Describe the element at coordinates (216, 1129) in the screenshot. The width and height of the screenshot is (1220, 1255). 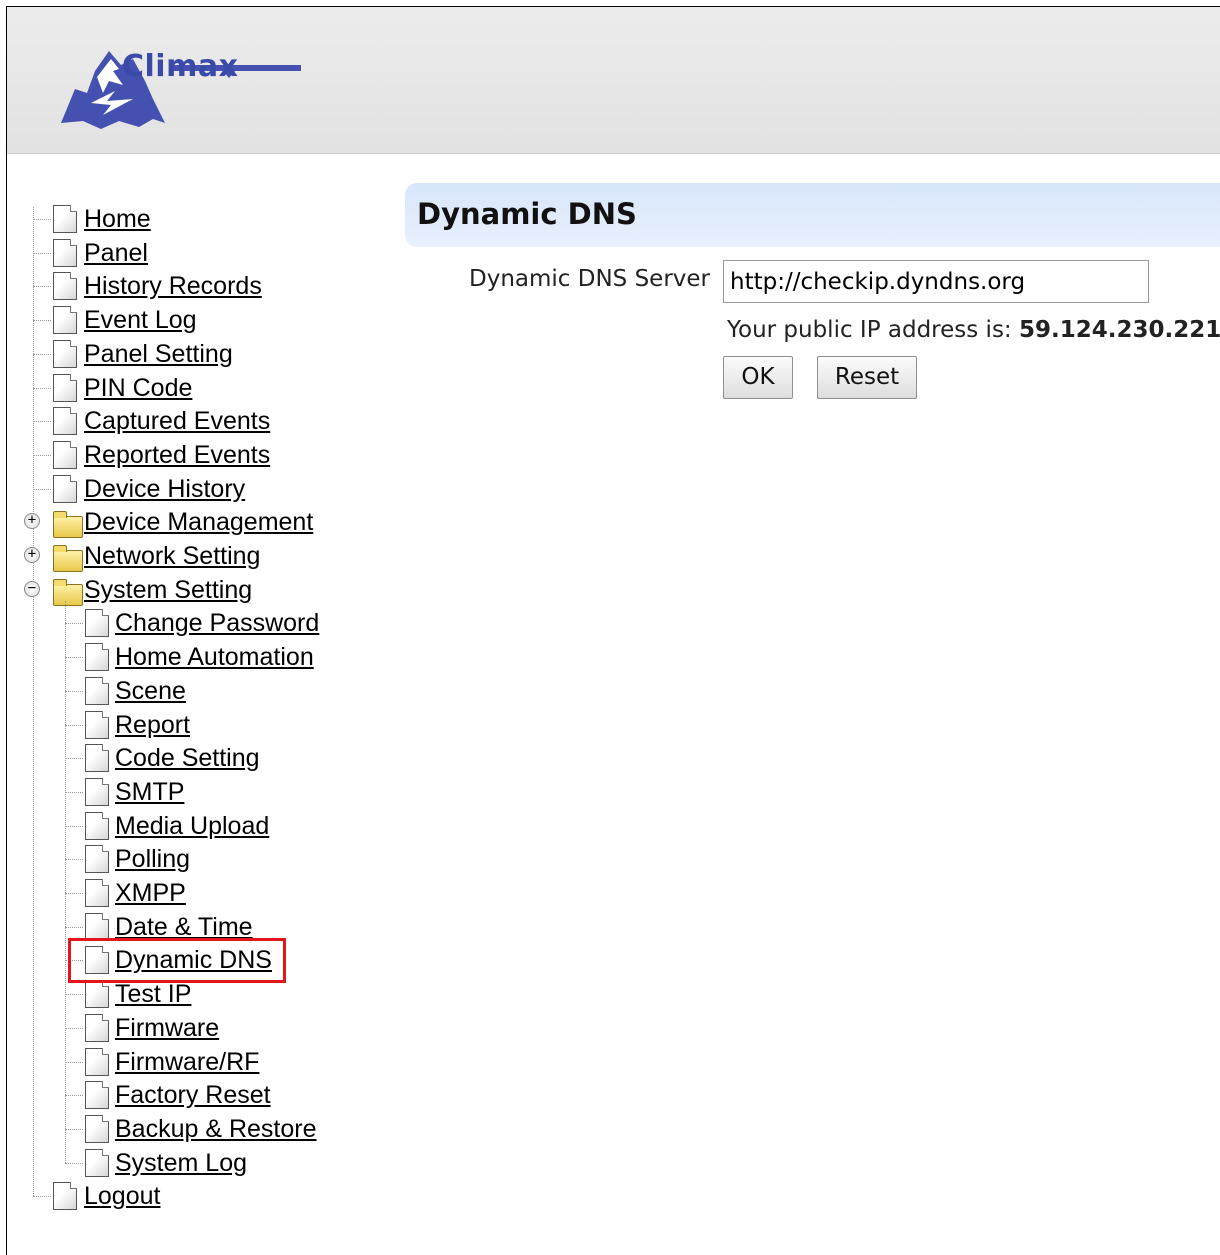
I see `nav-item-backup-and-restore: Backup & Restore` at that location.